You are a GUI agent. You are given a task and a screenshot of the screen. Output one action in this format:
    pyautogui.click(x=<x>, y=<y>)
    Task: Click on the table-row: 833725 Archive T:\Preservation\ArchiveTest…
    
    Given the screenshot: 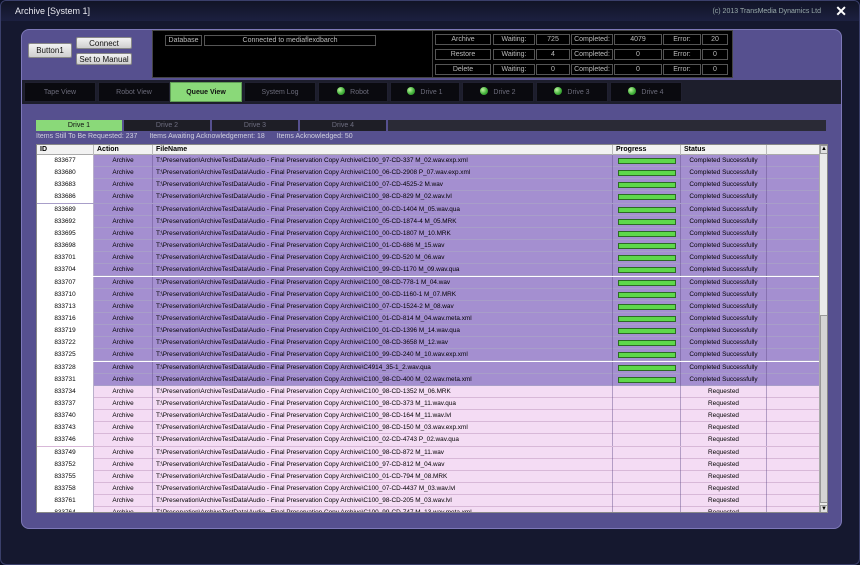 What is the action you would take?
    pyautogui.click(x=428, y=355)
    